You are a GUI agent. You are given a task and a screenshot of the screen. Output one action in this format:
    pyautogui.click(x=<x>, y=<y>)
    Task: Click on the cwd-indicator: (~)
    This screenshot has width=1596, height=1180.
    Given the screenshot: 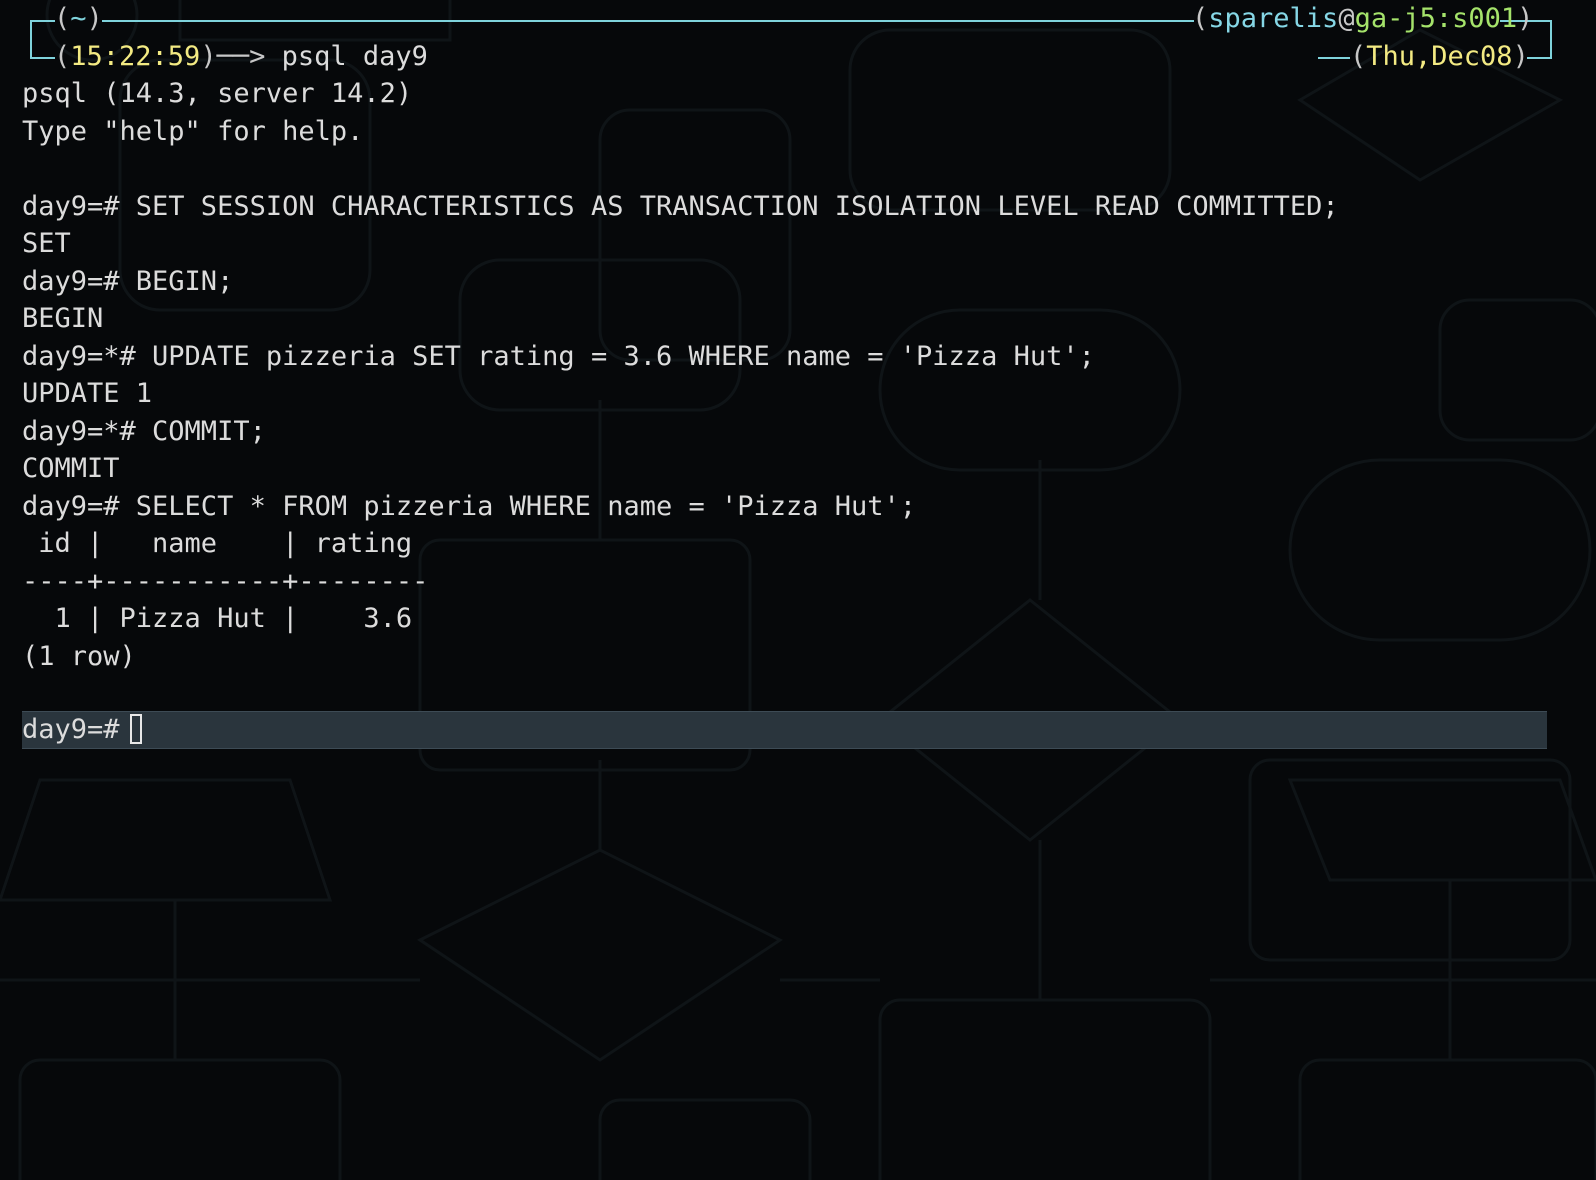 What is the action you would take?
    pyautogui.click(x=78, y=19)
    